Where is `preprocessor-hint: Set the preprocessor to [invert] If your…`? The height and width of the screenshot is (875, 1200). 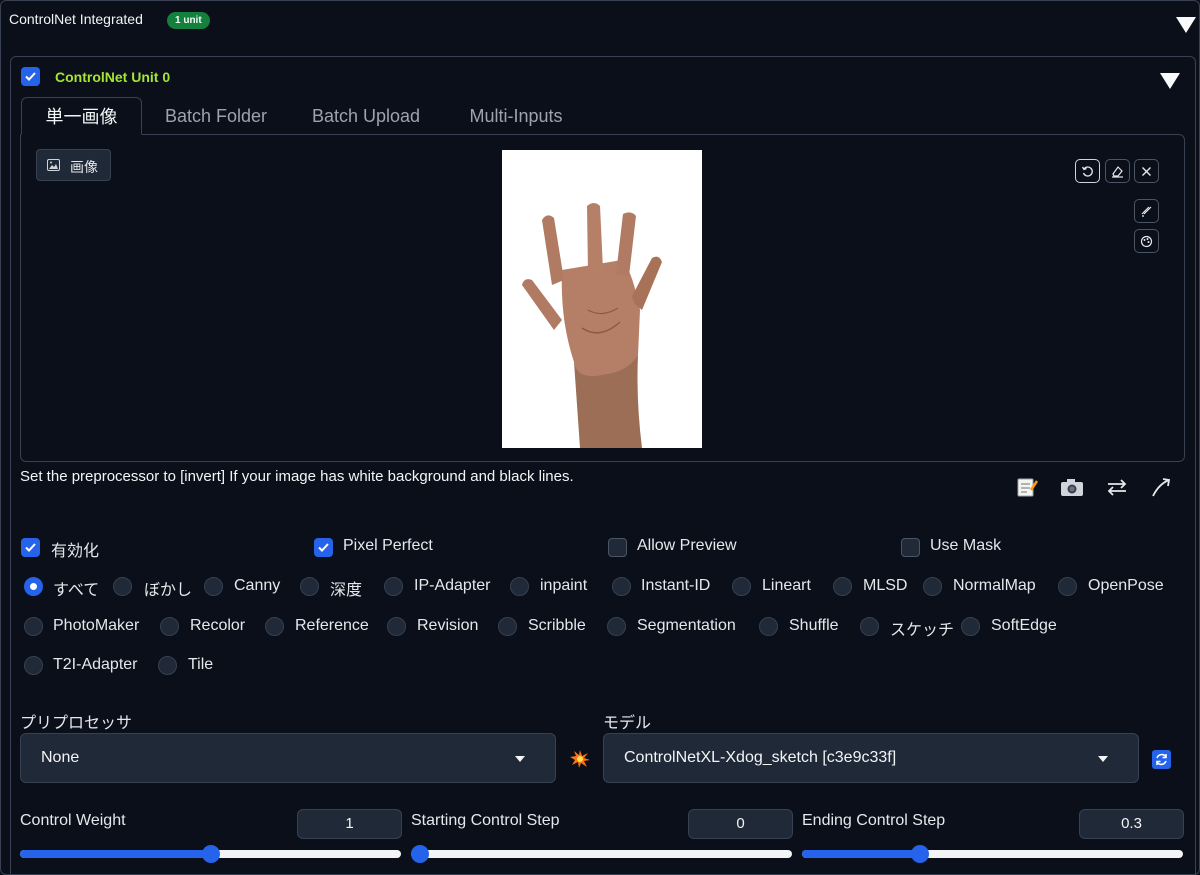
preprocessor-hint: Set the preprocessor to [invert] If your… is located at coordinates (297, 476).